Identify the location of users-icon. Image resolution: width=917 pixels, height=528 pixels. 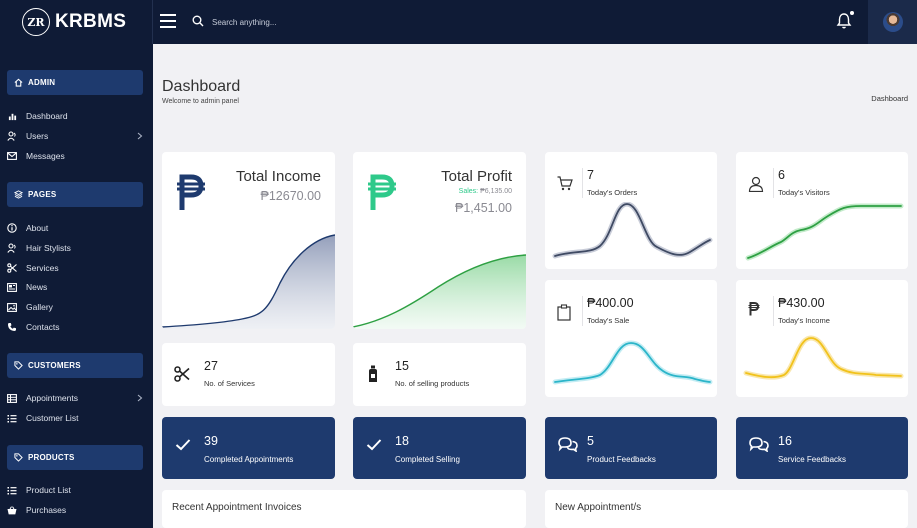
(12, 136).